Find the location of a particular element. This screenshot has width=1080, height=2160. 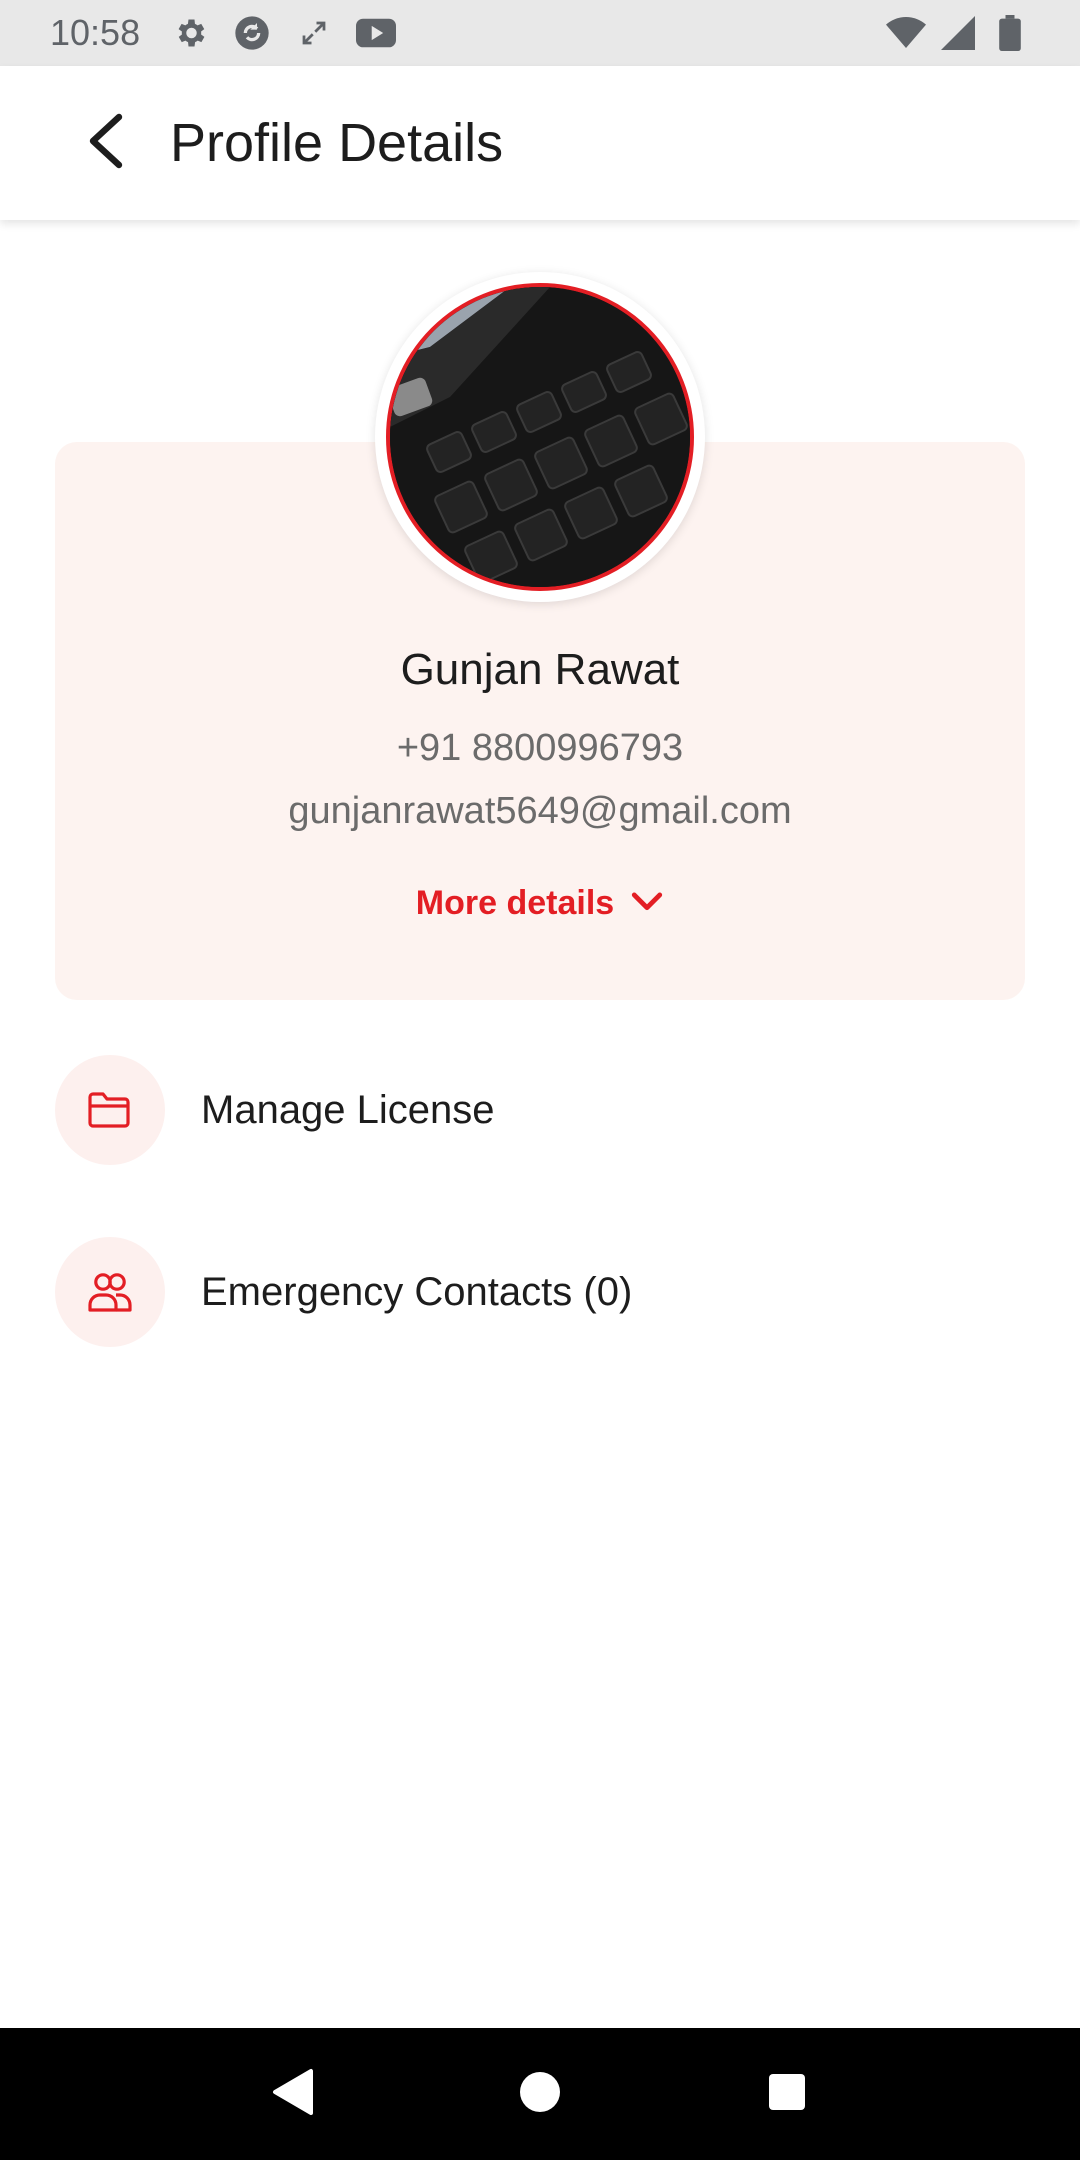

home-circle-icon is located at coordinates (540, 2094).